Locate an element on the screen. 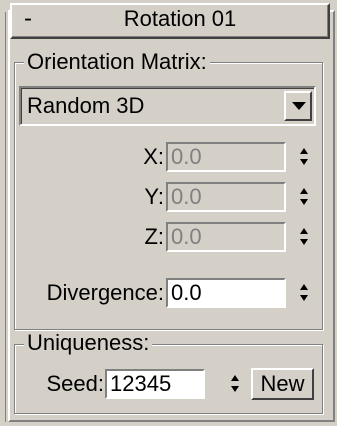  chevron-down-icon is located at coordinates (299, 106).